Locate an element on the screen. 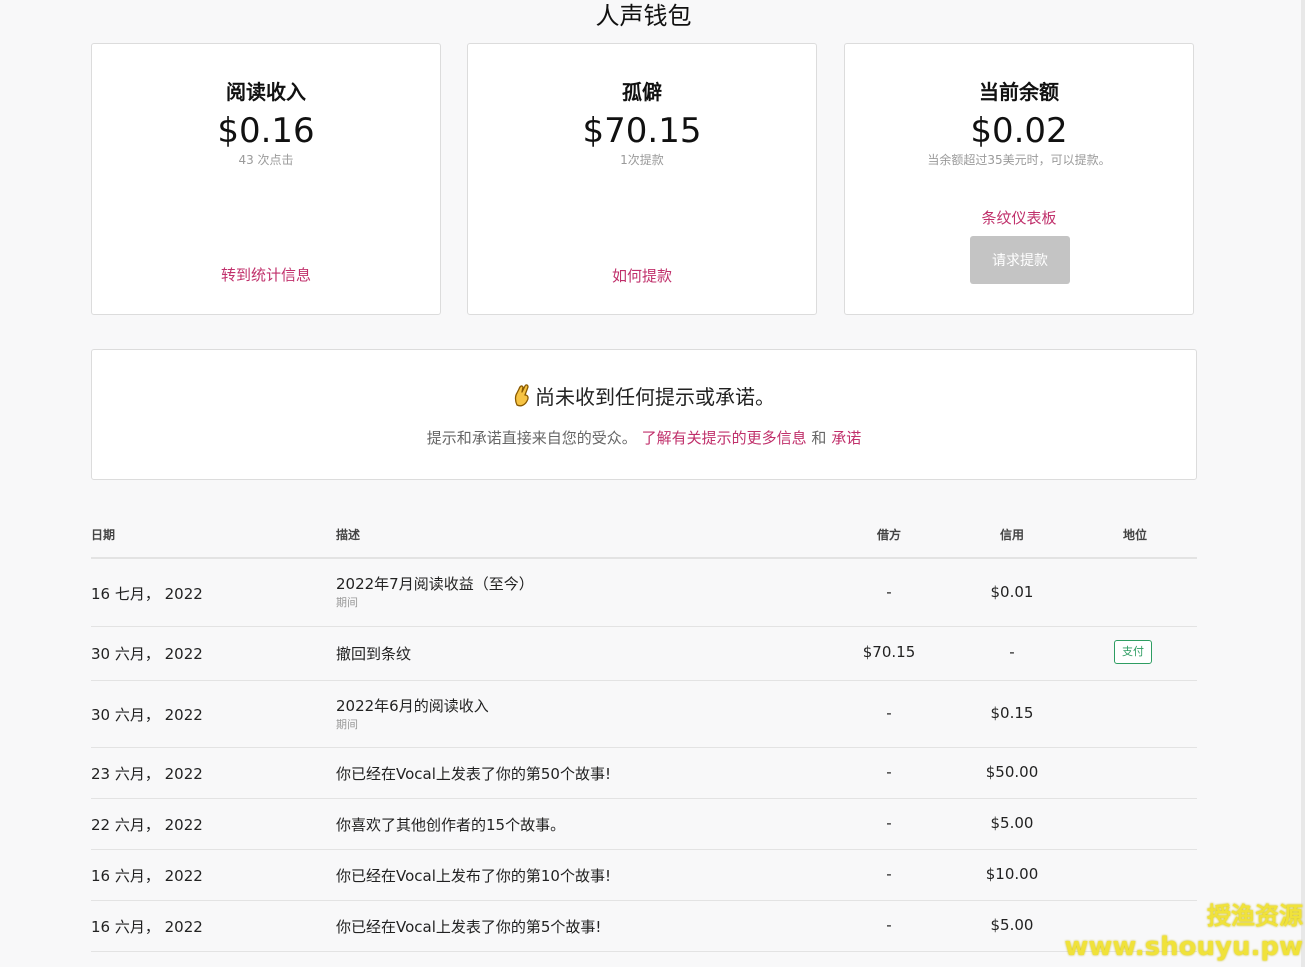 This screenshot has height=967, width=1305. stats-link: 转到统计信息 is located at coordinates (266, 274).